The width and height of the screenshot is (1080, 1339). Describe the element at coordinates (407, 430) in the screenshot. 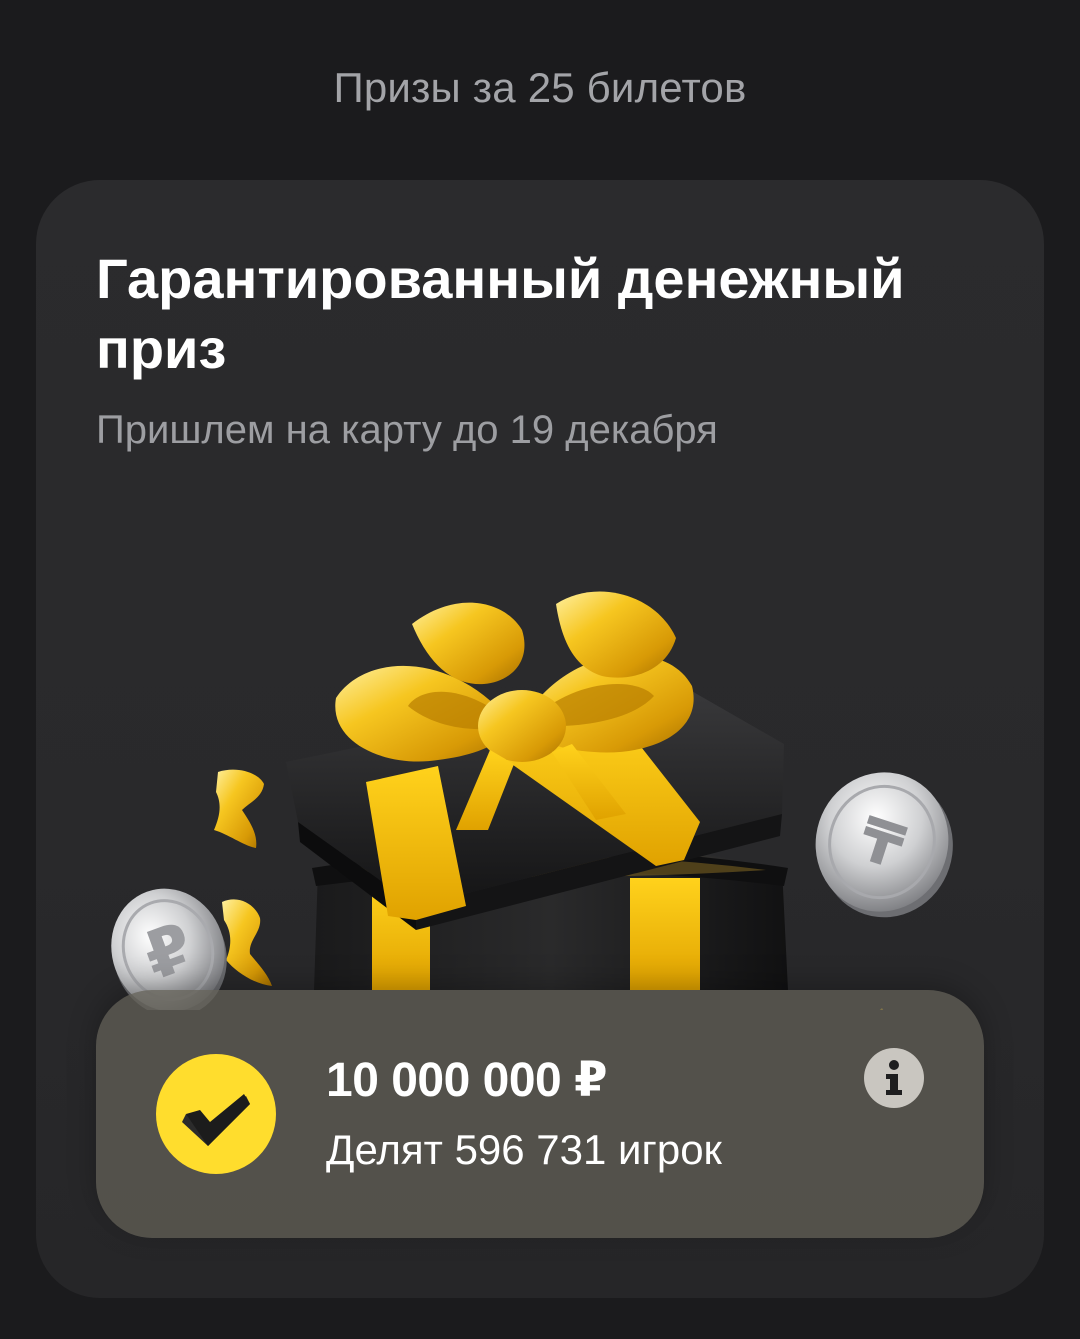

I see `card-subtitle: Пришлем на карту до 19 декабря` at that location.